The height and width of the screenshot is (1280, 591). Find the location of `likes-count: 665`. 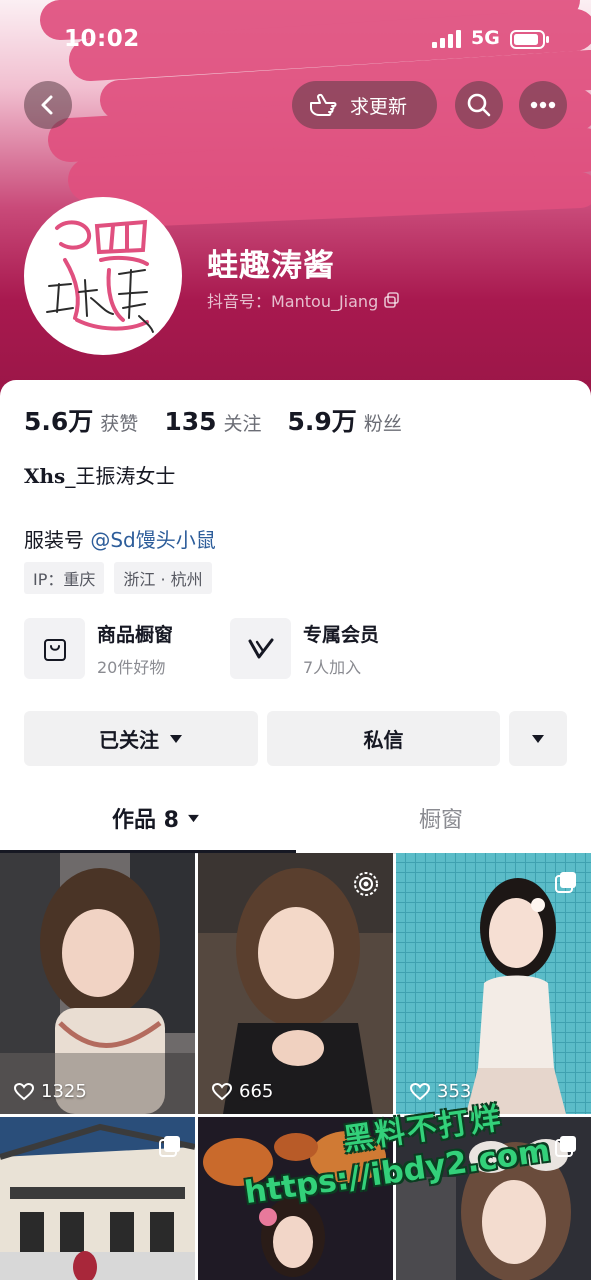

likes-count: 665 is located at coordinates (242, 1091).